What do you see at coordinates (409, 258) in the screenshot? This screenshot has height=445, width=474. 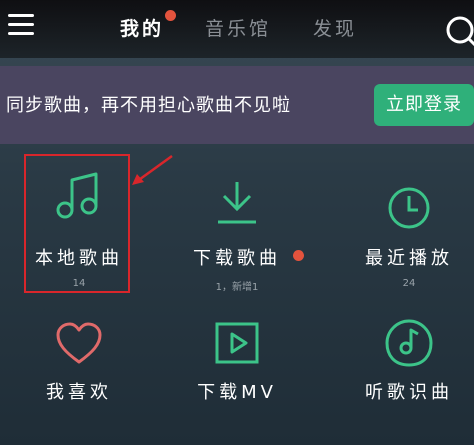 I see `grid-item-label: 最近播放` at bounding box center [409, 258].